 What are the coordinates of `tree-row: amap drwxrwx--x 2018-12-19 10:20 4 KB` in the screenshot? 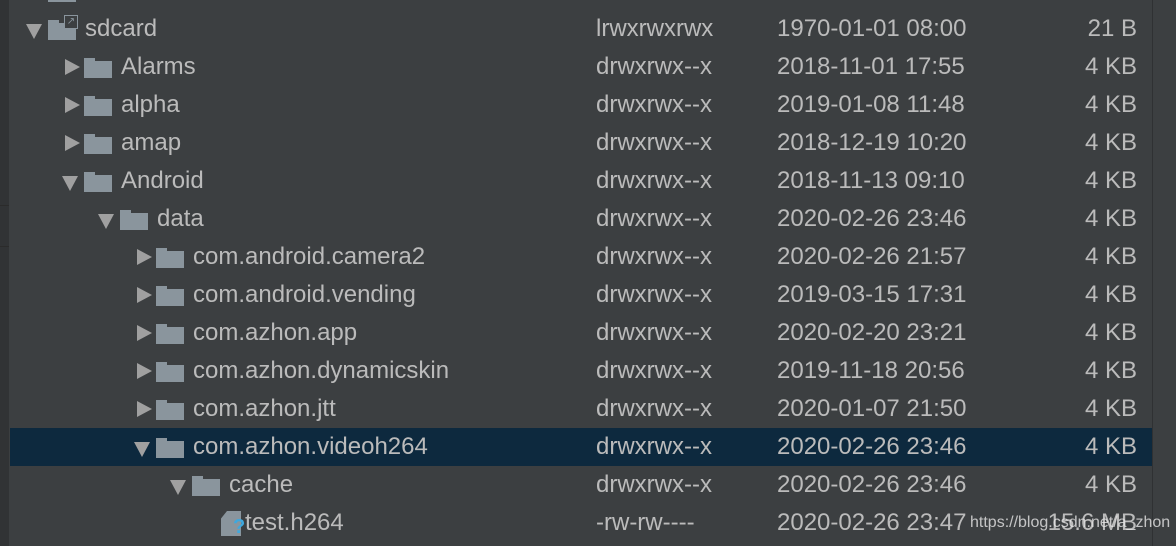 It's located at (581, 143).